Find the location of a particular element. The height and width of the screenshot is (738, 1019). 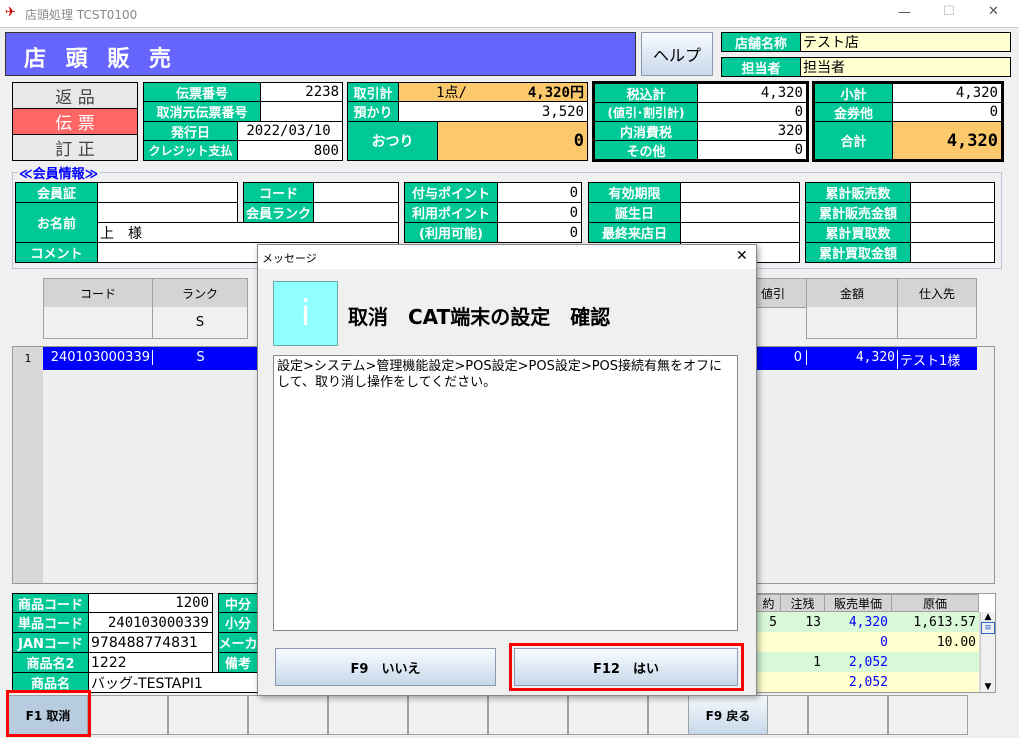

member-card is located at coordinates (167, 192).